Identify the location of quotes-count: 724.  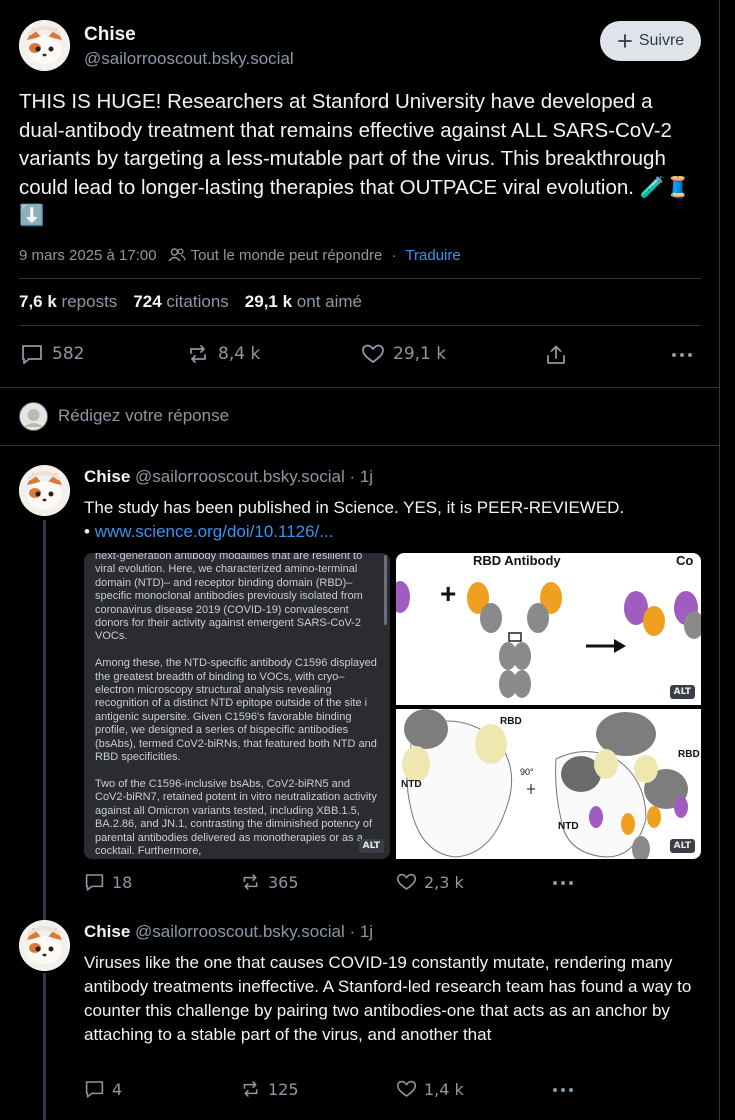
(147, 301).